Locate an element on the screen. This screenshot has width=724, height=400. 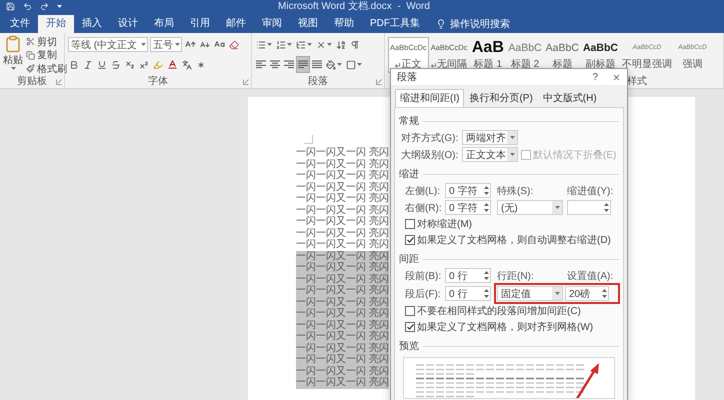
field-label: 段前(B): is located at coordinates (423, 276).